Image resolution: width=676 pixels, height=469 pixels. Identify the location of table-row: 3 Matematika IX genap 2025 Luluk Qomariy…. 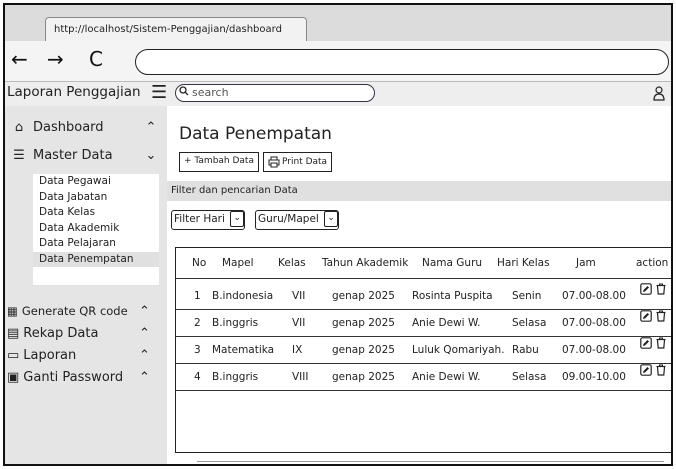
(423, 350).